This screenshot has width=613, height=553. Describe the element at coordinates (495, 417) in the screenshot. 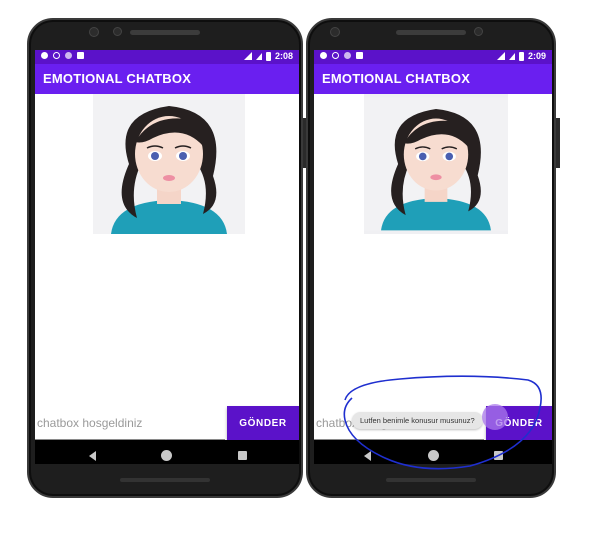

I see `touch-indicator` at that location.